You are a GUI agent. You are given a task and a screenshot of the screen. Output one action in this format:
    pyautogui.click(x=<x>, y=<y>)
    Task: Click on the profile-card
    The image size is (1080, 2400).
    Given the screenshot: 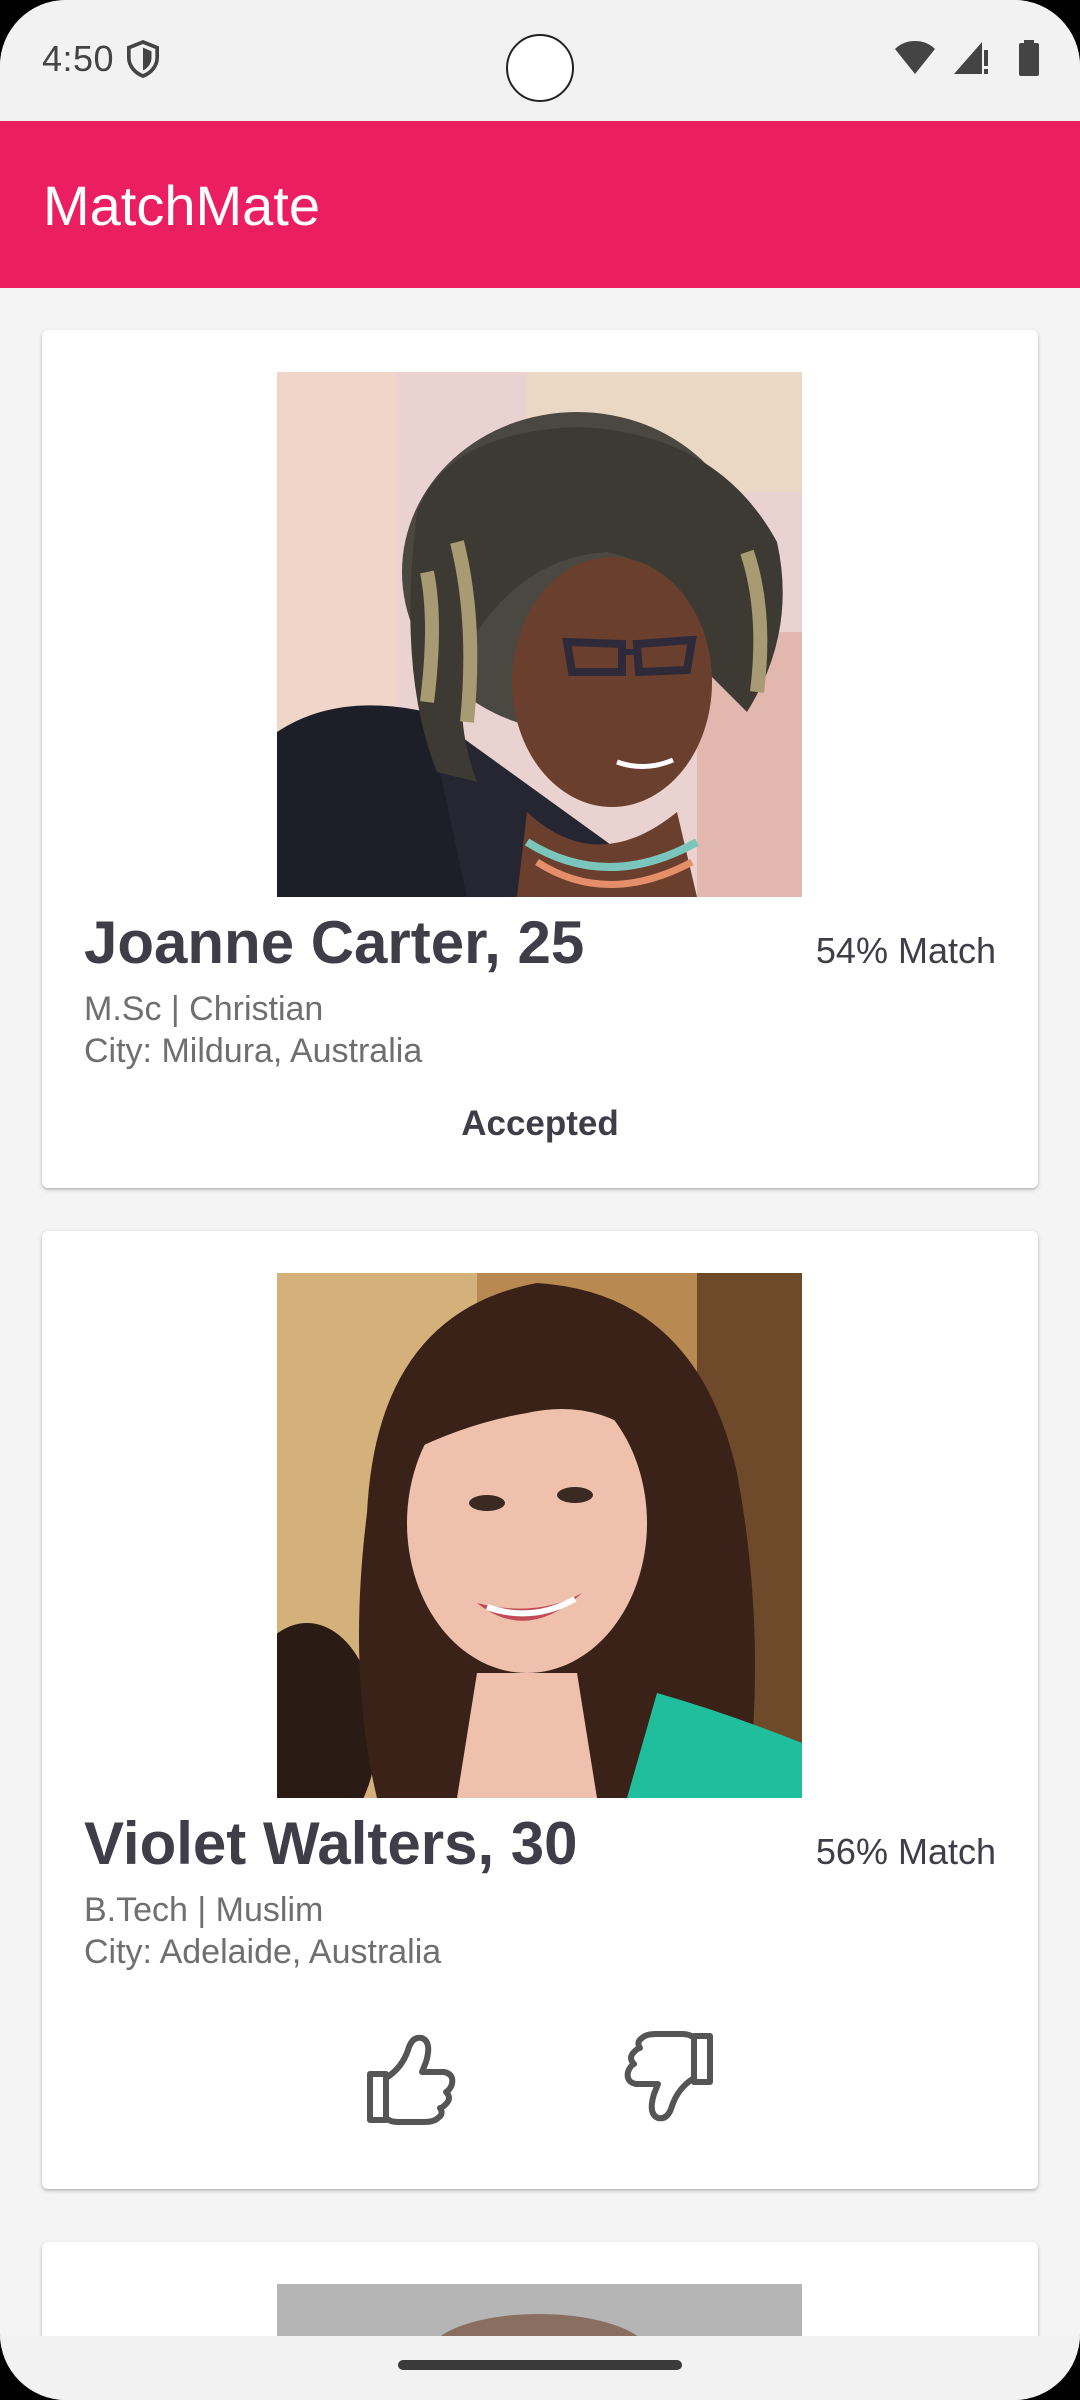 What is the action you would take?
    pyautogui.click(x=540, y=2289)
    